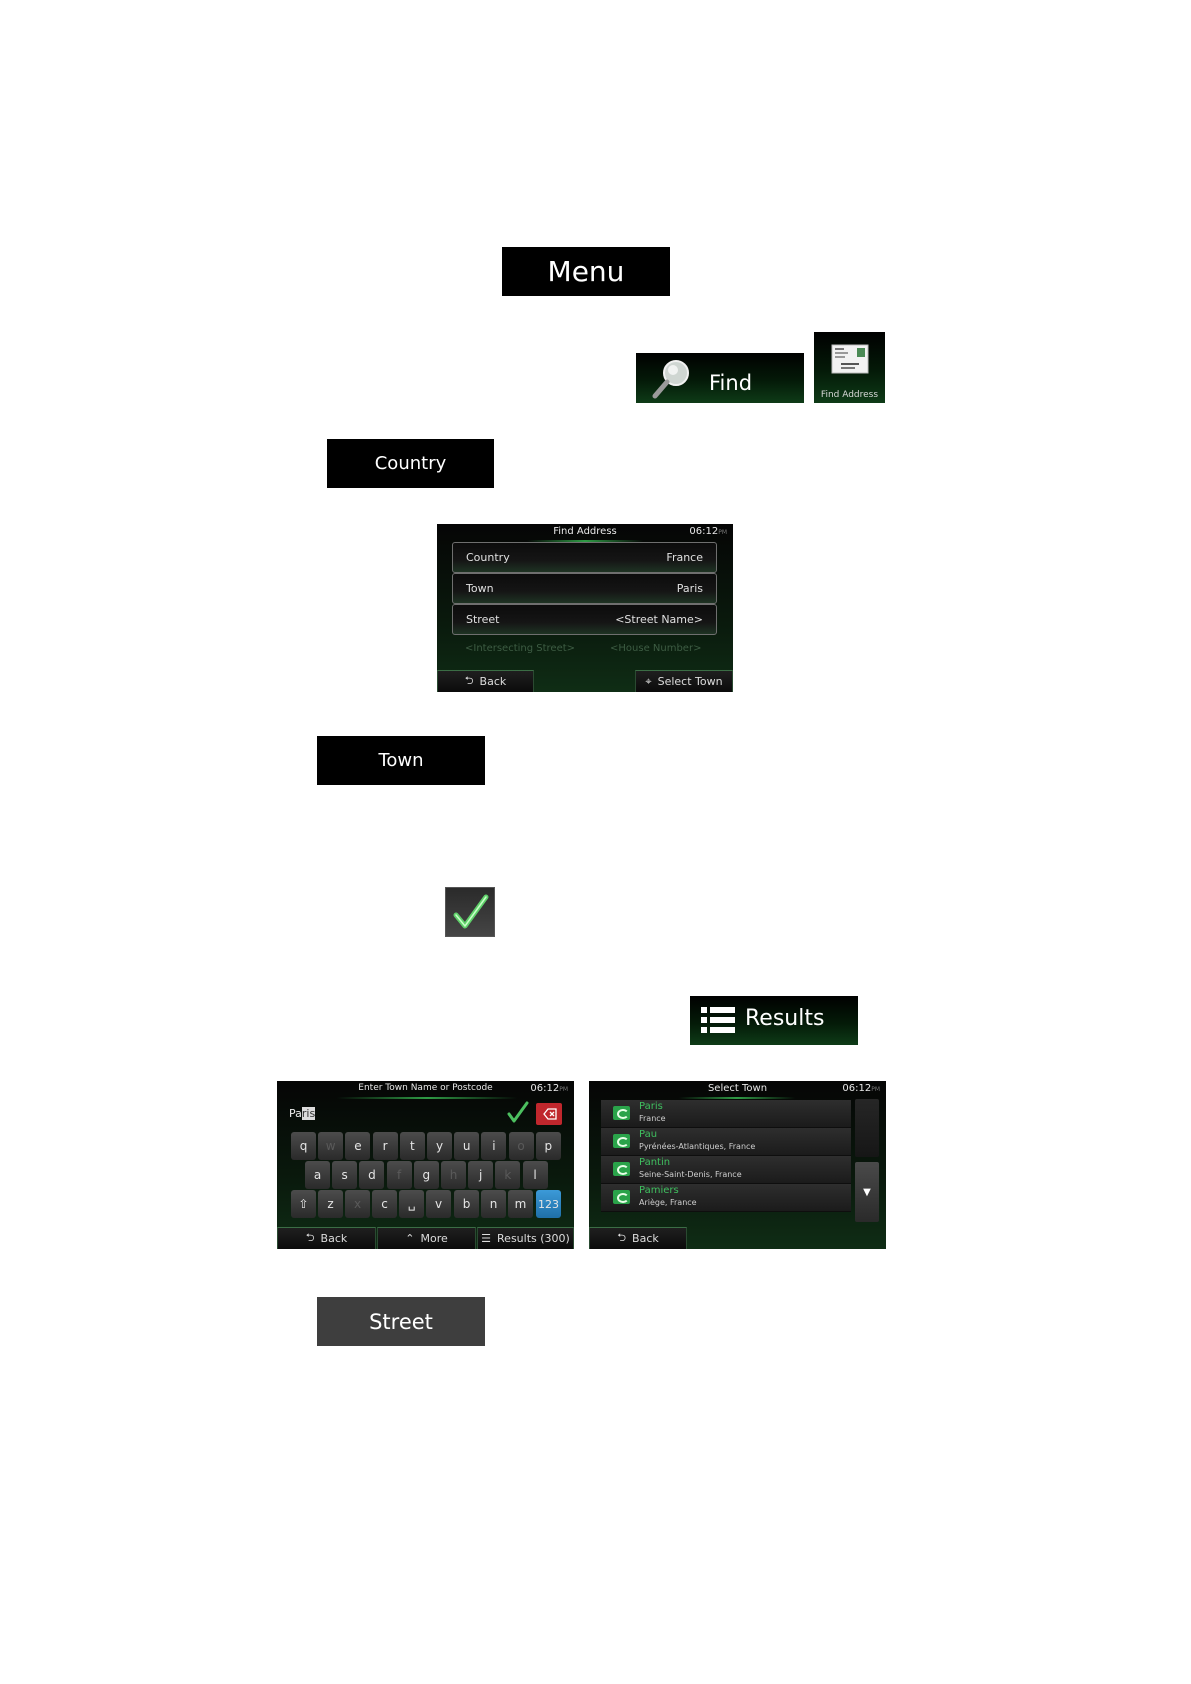  Describe the element at coordinates (438, 1204) in the screenshot. I see `key-v: v` at that location.